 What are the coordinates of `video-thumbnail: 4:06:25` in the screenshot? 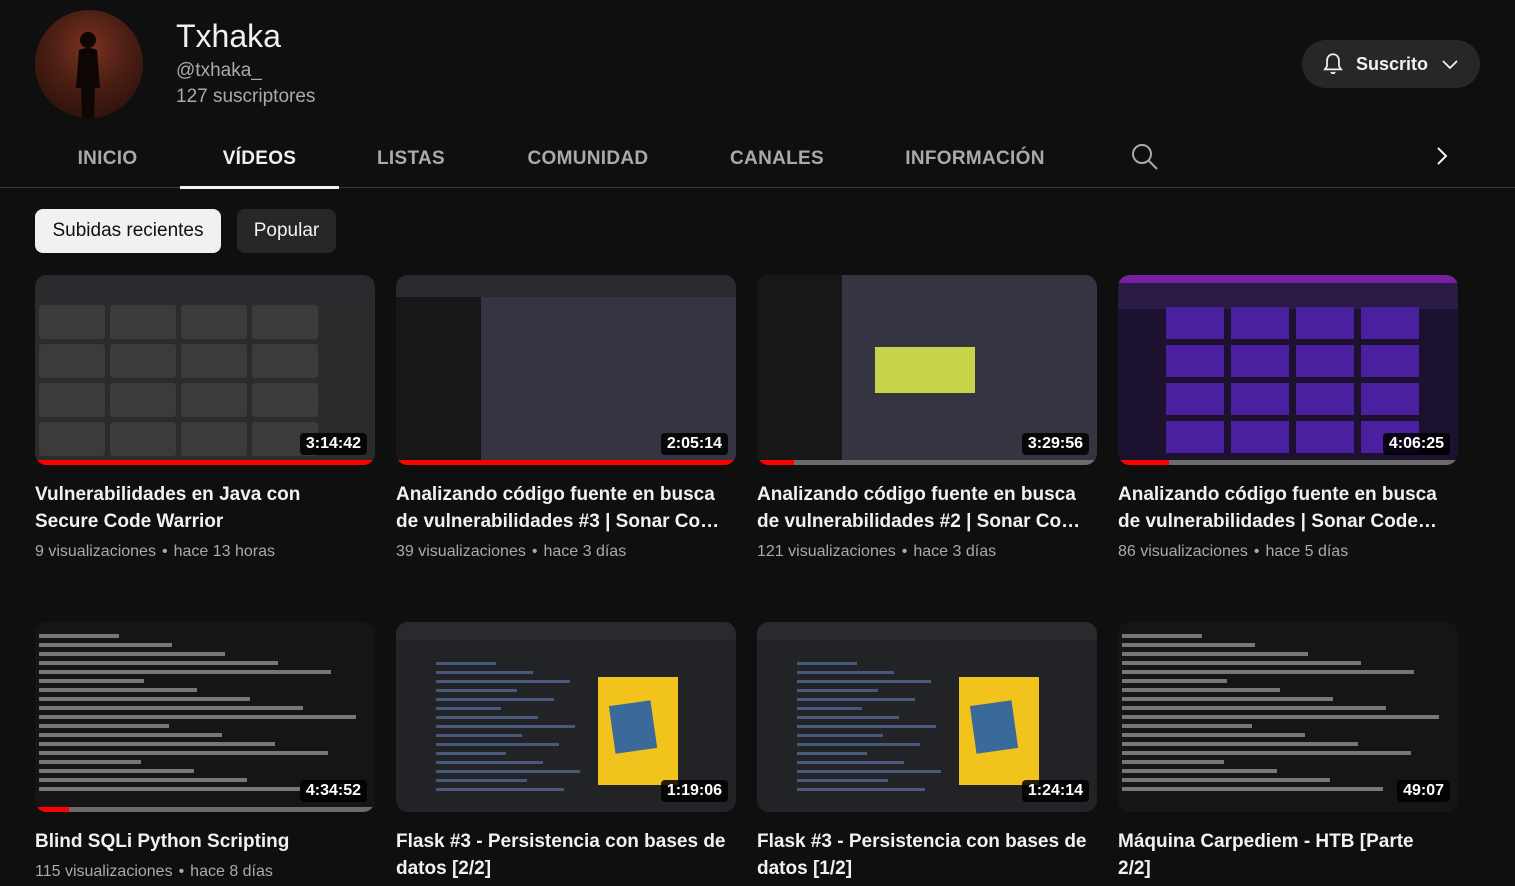 It's located at (1288, 370).